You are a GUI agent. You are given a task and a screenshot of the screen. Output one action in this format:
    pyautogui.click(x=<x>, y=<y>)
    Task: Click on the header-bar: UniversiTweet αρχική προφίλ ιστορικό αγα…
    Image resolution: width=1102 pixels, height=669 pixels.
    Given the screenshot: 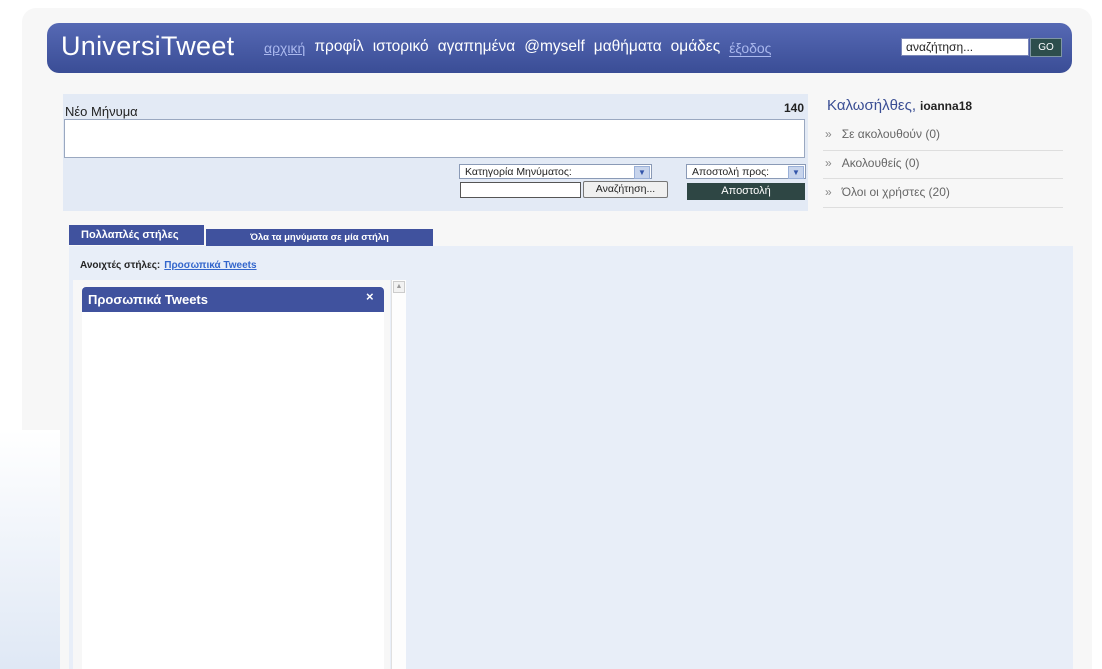 What is the action you would take?
    pyautogui.click(x=559, y=48)
    